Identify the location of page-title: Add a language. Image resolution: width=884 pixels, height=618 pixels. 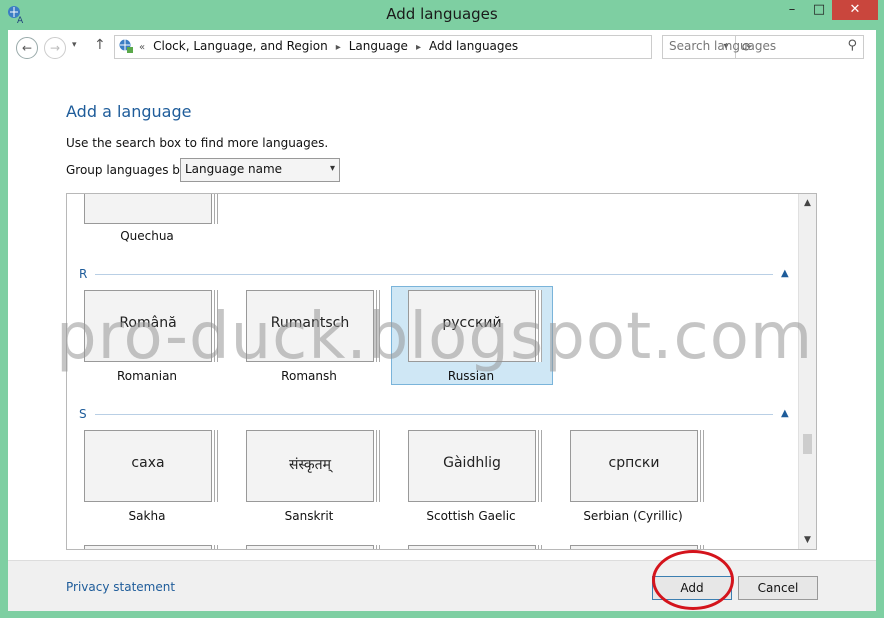
(129, 111).